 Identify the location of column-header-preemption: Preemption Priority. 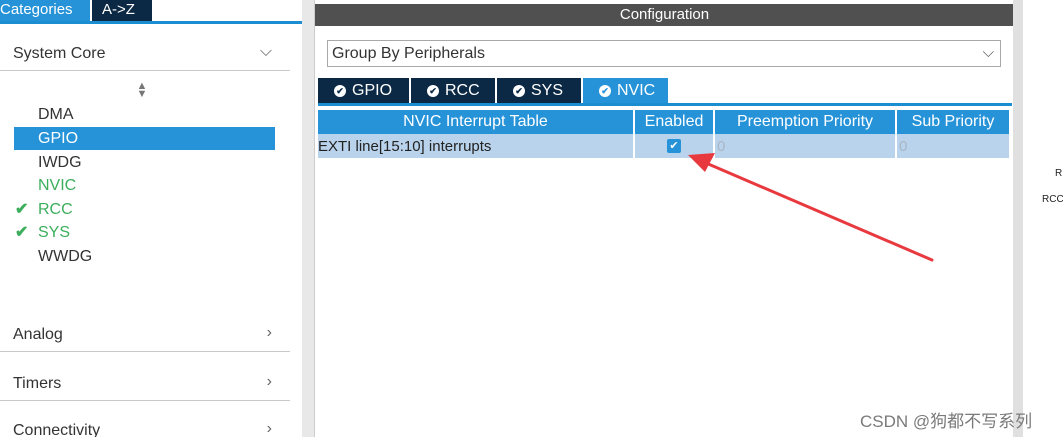
(805, 122).